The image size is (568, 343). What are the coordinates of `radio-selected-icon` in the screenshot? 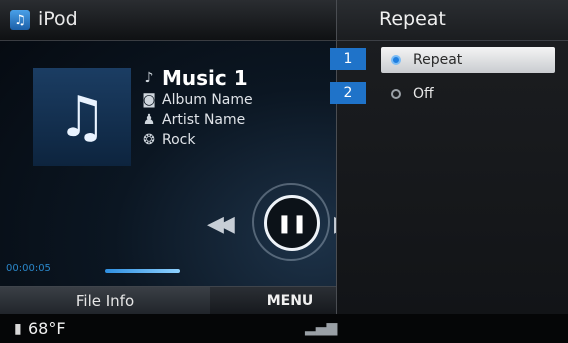 It's located at (396, 60).